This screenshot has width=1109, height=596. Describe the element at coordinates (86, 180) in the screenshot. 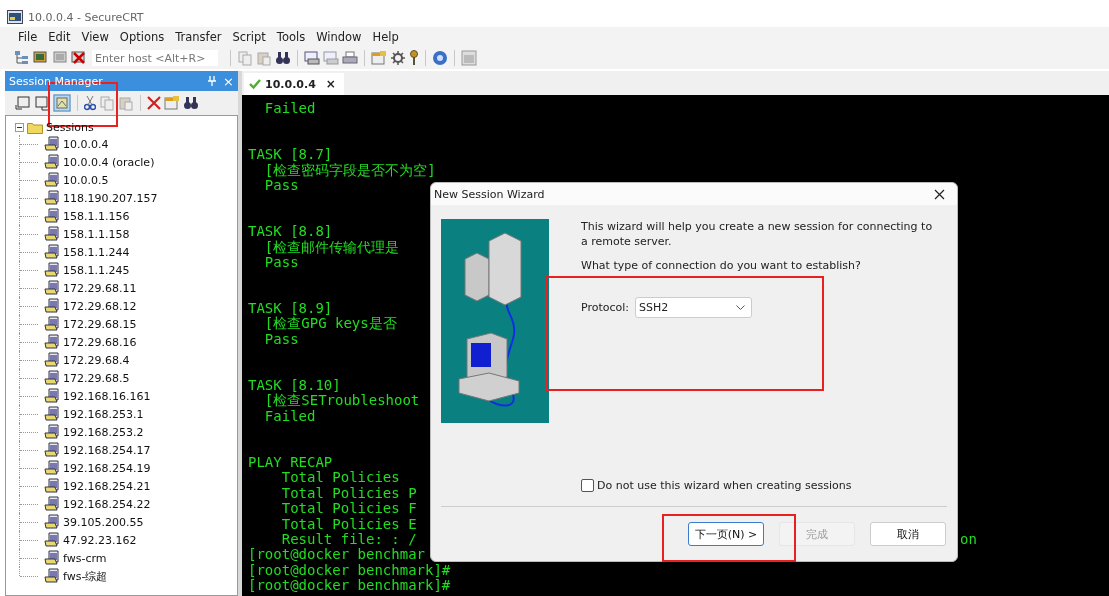

I see `session-item: 10.0.0.5` at that location.